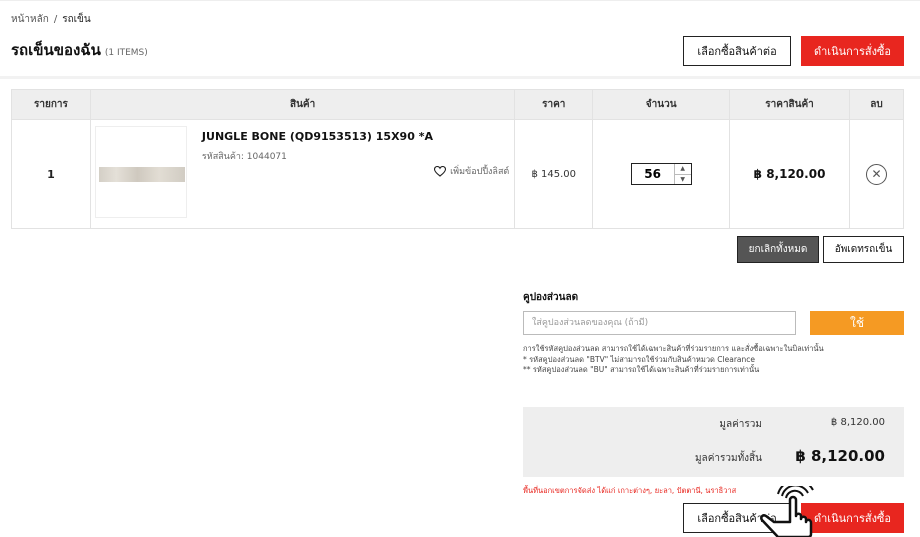 The height and width of the screenshot is (537, 920). I want to click on header-divider, so click(460, 77).